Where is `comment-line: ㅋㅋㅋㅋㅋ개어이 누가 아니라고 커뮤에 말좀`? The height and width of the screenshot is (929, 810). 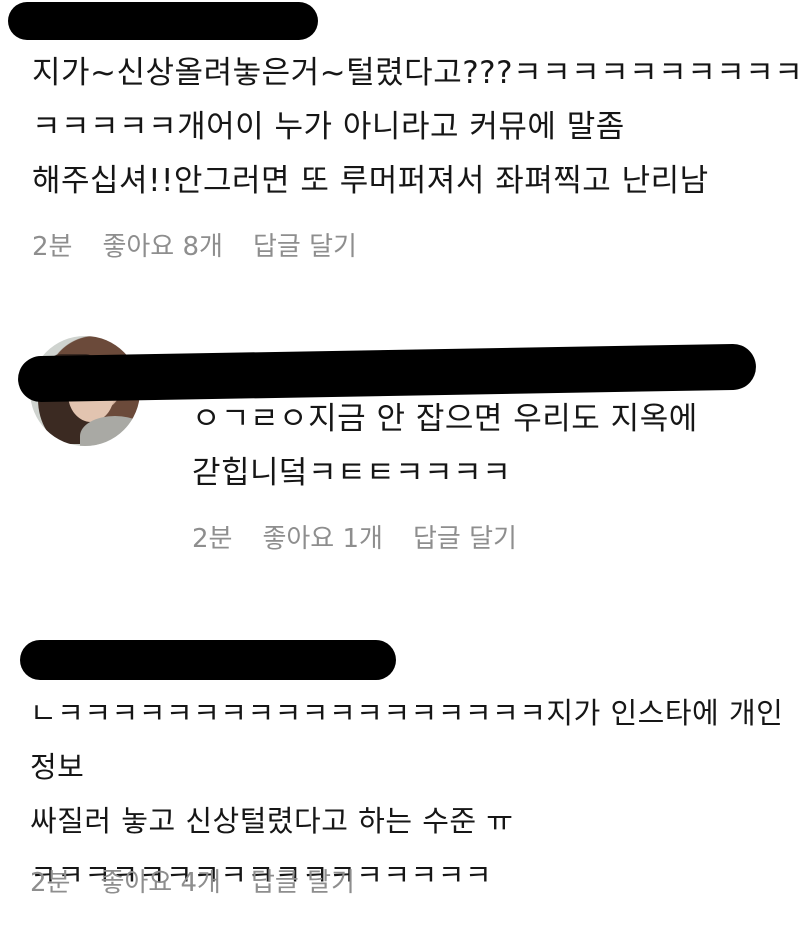 comment-line: ㅋㅋㅋㅋㅋ개어이 누가 아니라고 커뮤에 말좀 is located at coordinates (328, 127).